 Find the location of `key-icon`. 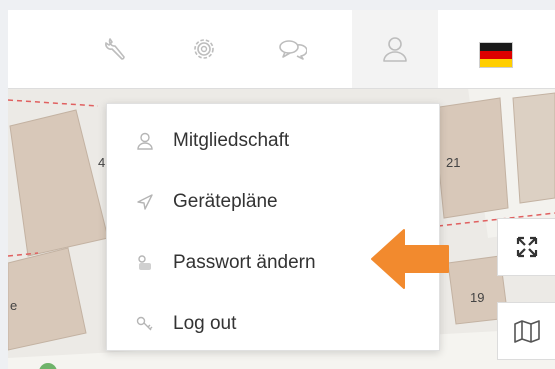

key-icon is located at coordinates (145, 324).